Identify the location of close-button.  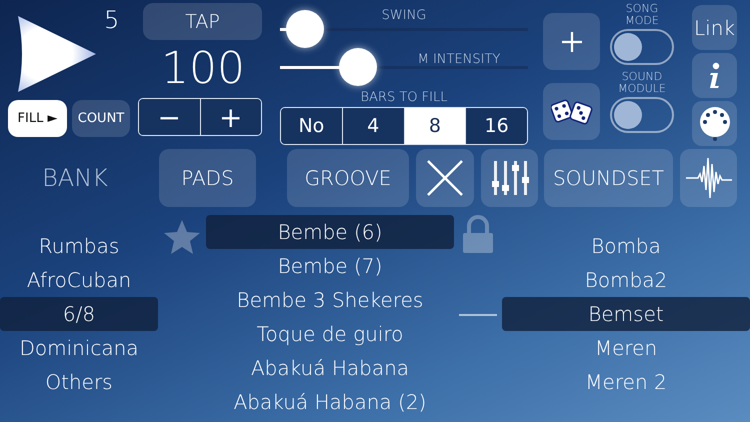
(445, 178).